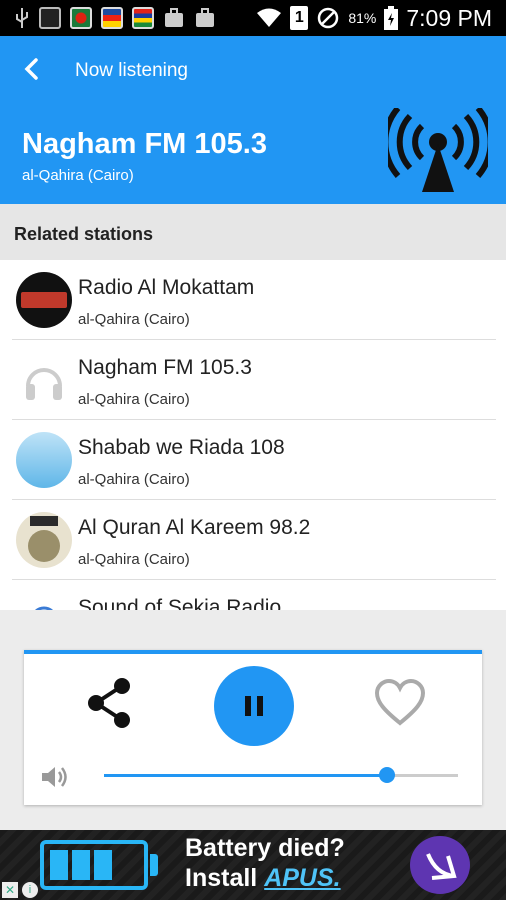 The width and height of the screenshot is (506, 900). Describe the element at coordinates (299, 18) in the screenshot. I see `sim-icon: 1` at that location.